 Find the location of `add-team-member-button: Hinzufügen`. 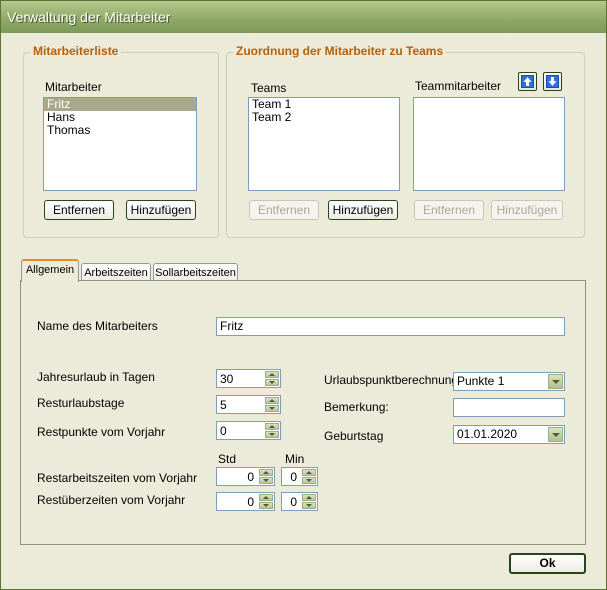

add-team-member-button: Hinzufügen is located at coordinates (527, 210).